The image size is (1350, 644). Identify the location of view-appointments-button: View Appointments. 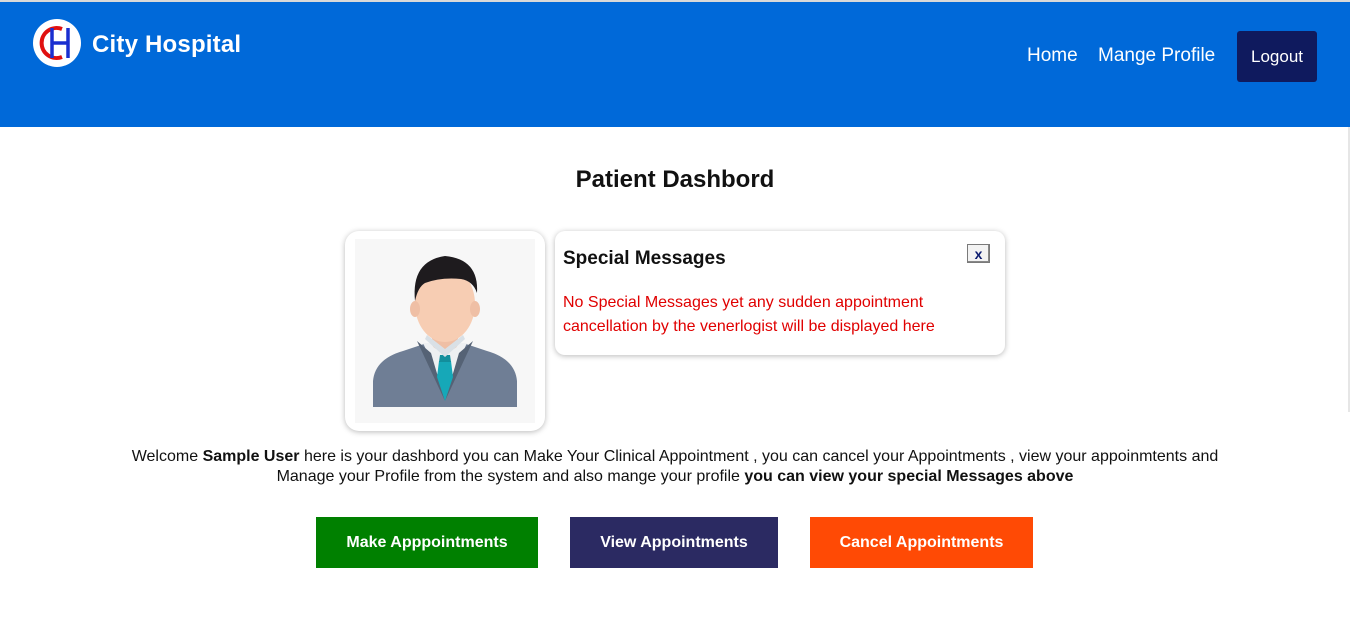
(674, 542).